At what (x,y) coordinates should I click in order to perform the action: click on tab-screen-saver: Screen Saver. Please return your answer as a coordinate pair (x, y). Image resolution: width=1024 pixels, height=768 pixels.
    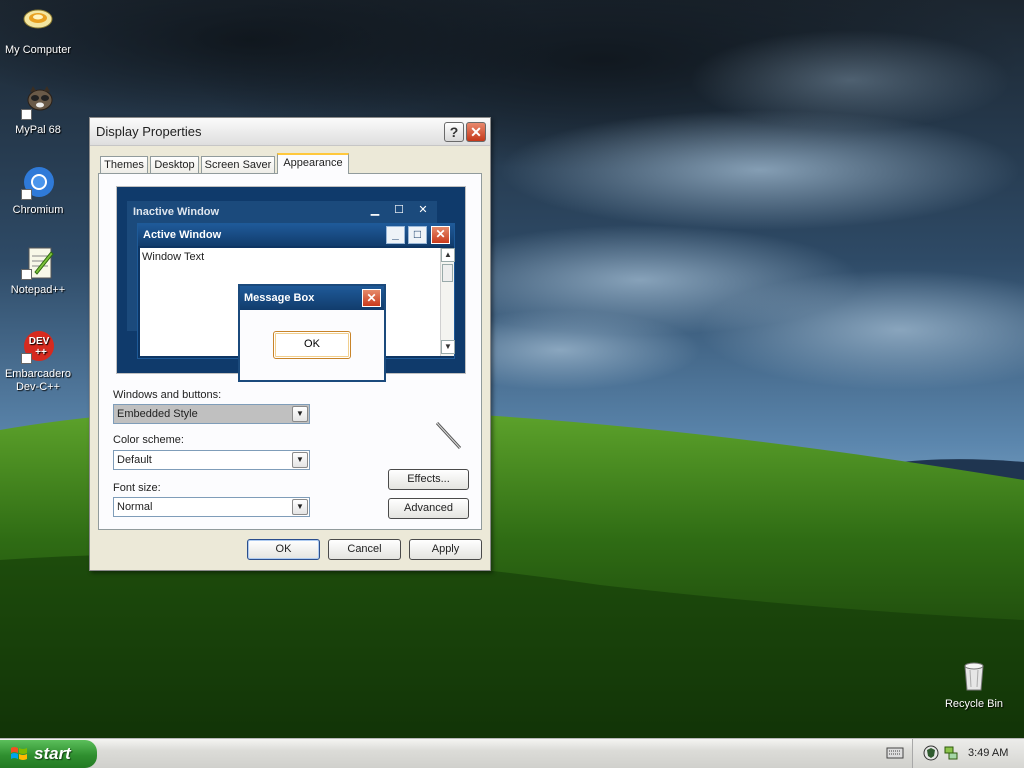
    Looking at the image, I should click on (238, 165).